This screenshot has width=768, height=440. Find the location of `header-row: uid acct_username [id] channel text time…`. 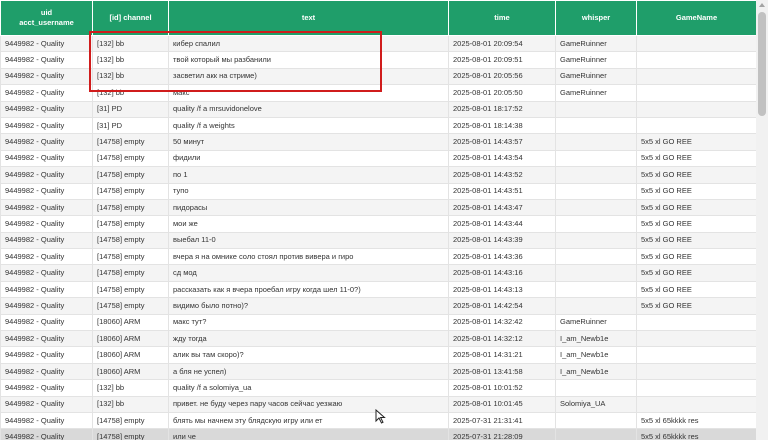

header-row: uid acct_username [id] channel text time… is located at coordinates (378, 18).